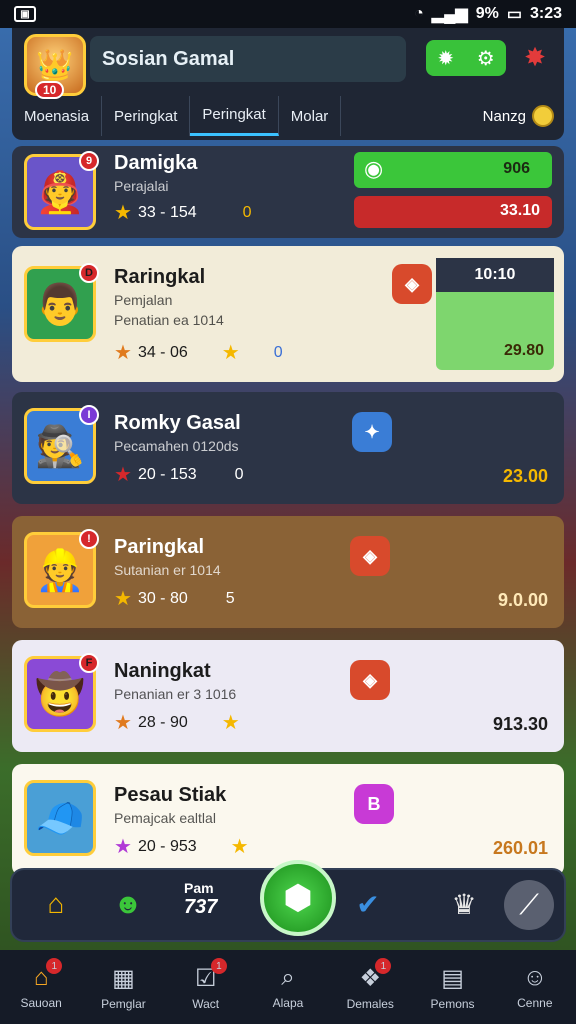 This screenshot has height=1024, width=576. Describe the element at coordinates (370, 987) in the screenshot. I see `nav-item-4: ❖ 1 Demales` at that location.